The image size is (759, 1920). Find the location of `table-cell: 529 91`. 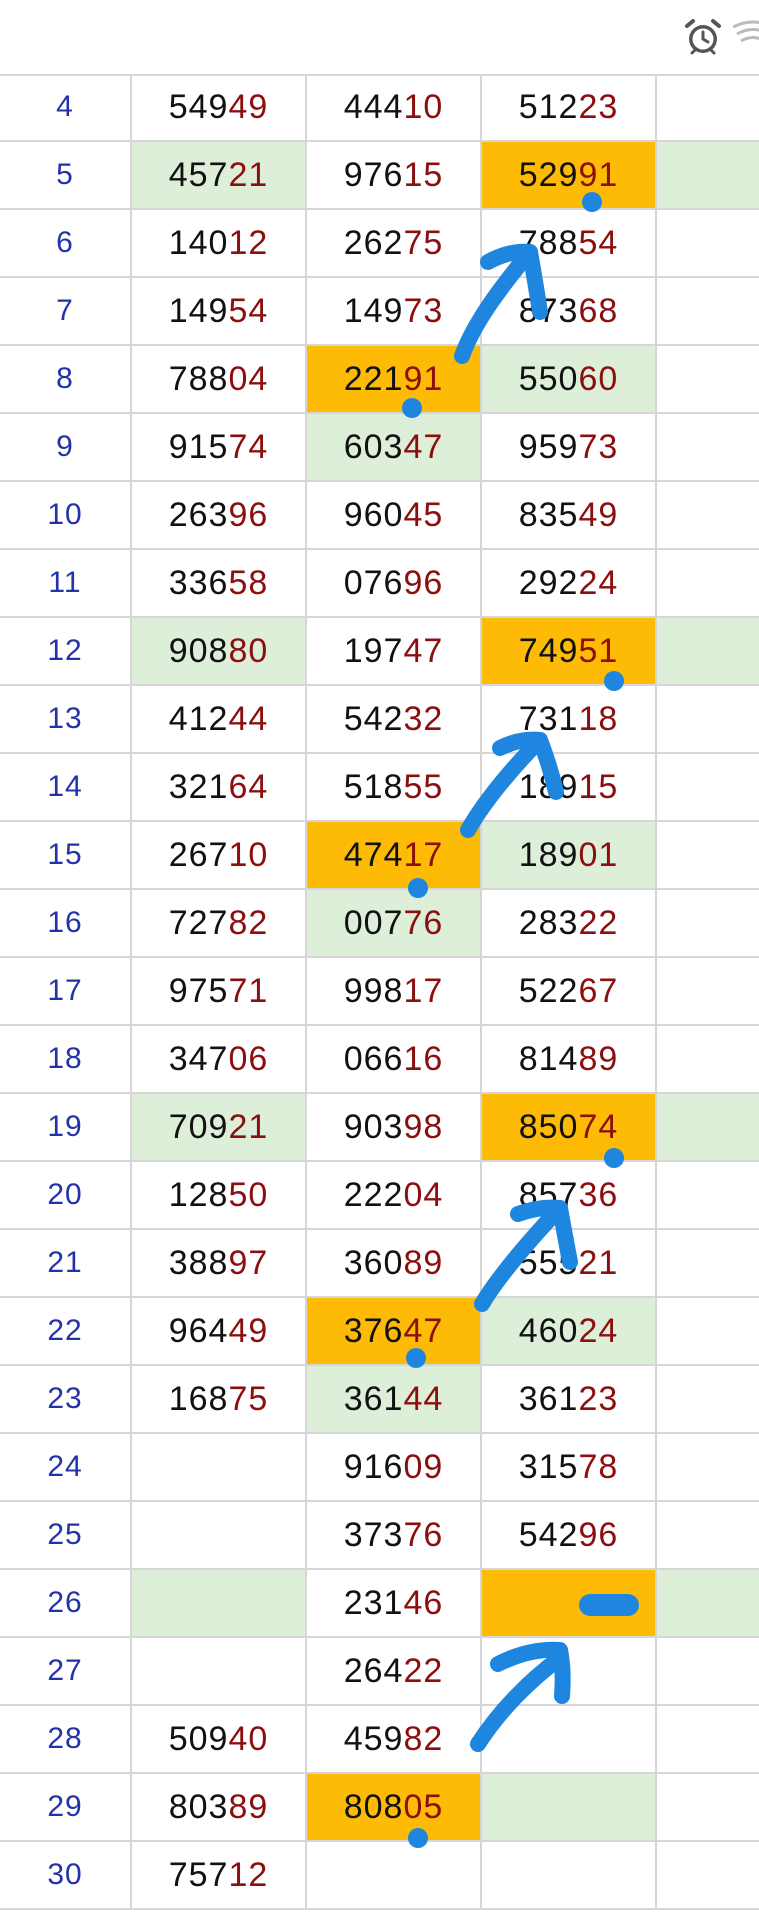

table-cell: 529 91 is located at coordinates (569, 175).